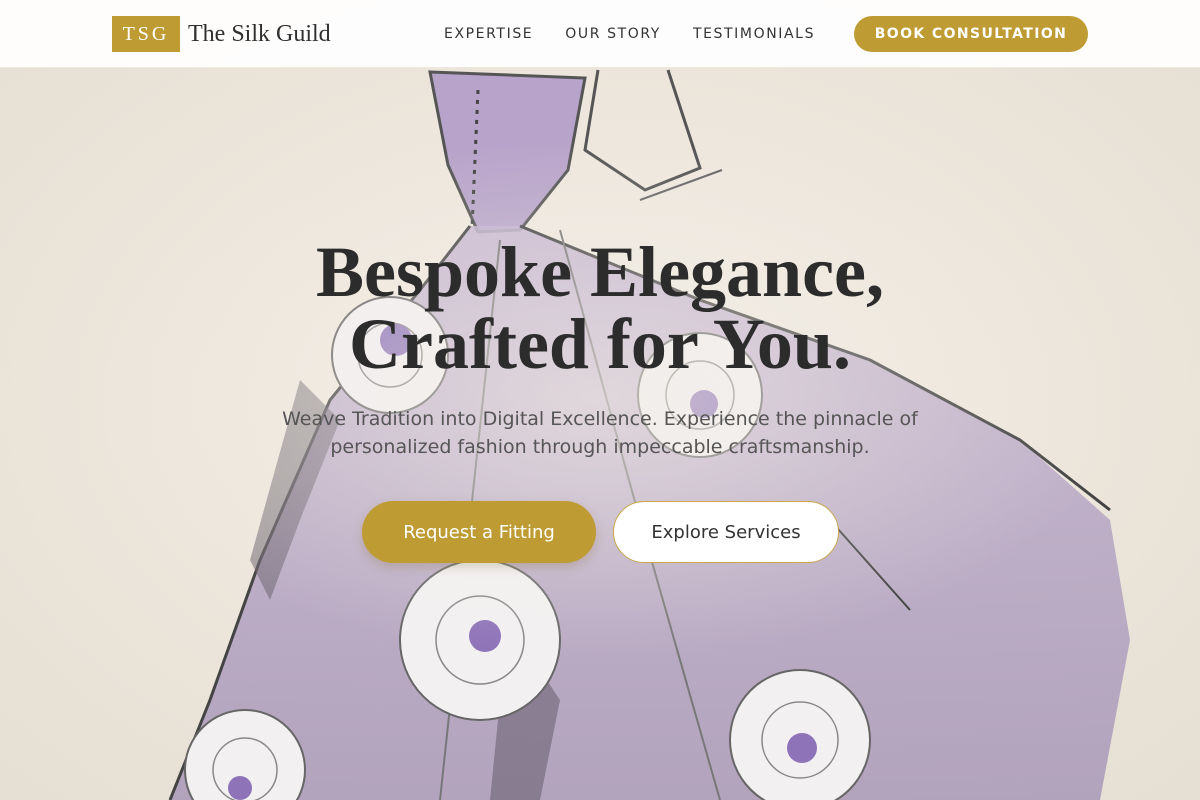 This screenshot has width=1200, height=800. Describe the element at coordinates (754, 34) in the screenshot. I see `nav-link-testimonials: TESTIMONIALS` at that location.